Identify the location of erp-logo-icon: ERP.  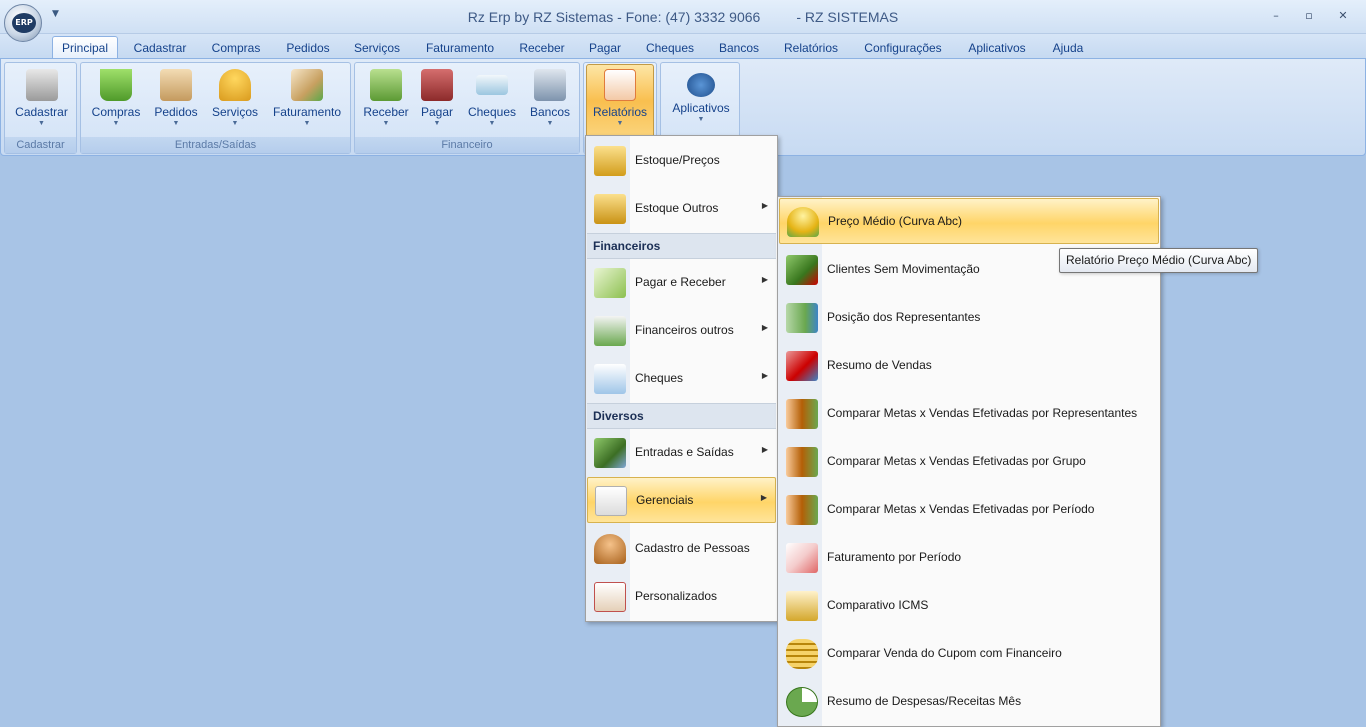
(24, 23).